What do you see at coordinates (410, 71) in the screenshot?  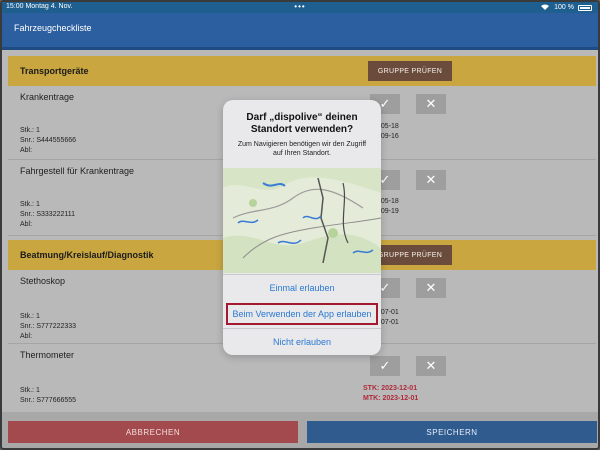 I see `check-group-button: GRUPPE PRÜFEN` at bounding box center [410, 71].